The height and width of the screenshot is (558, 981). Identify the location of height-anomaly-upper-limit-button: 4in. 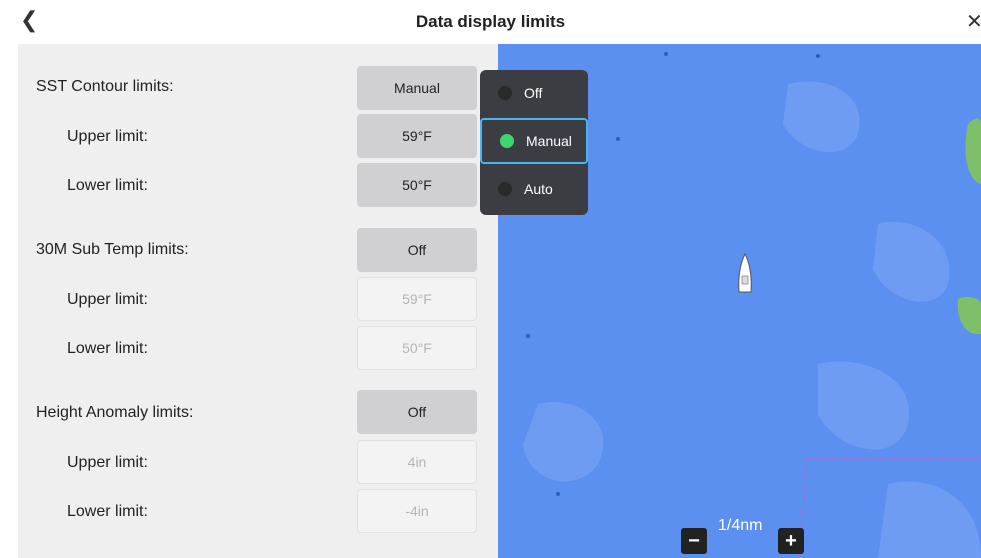
(417, 462).